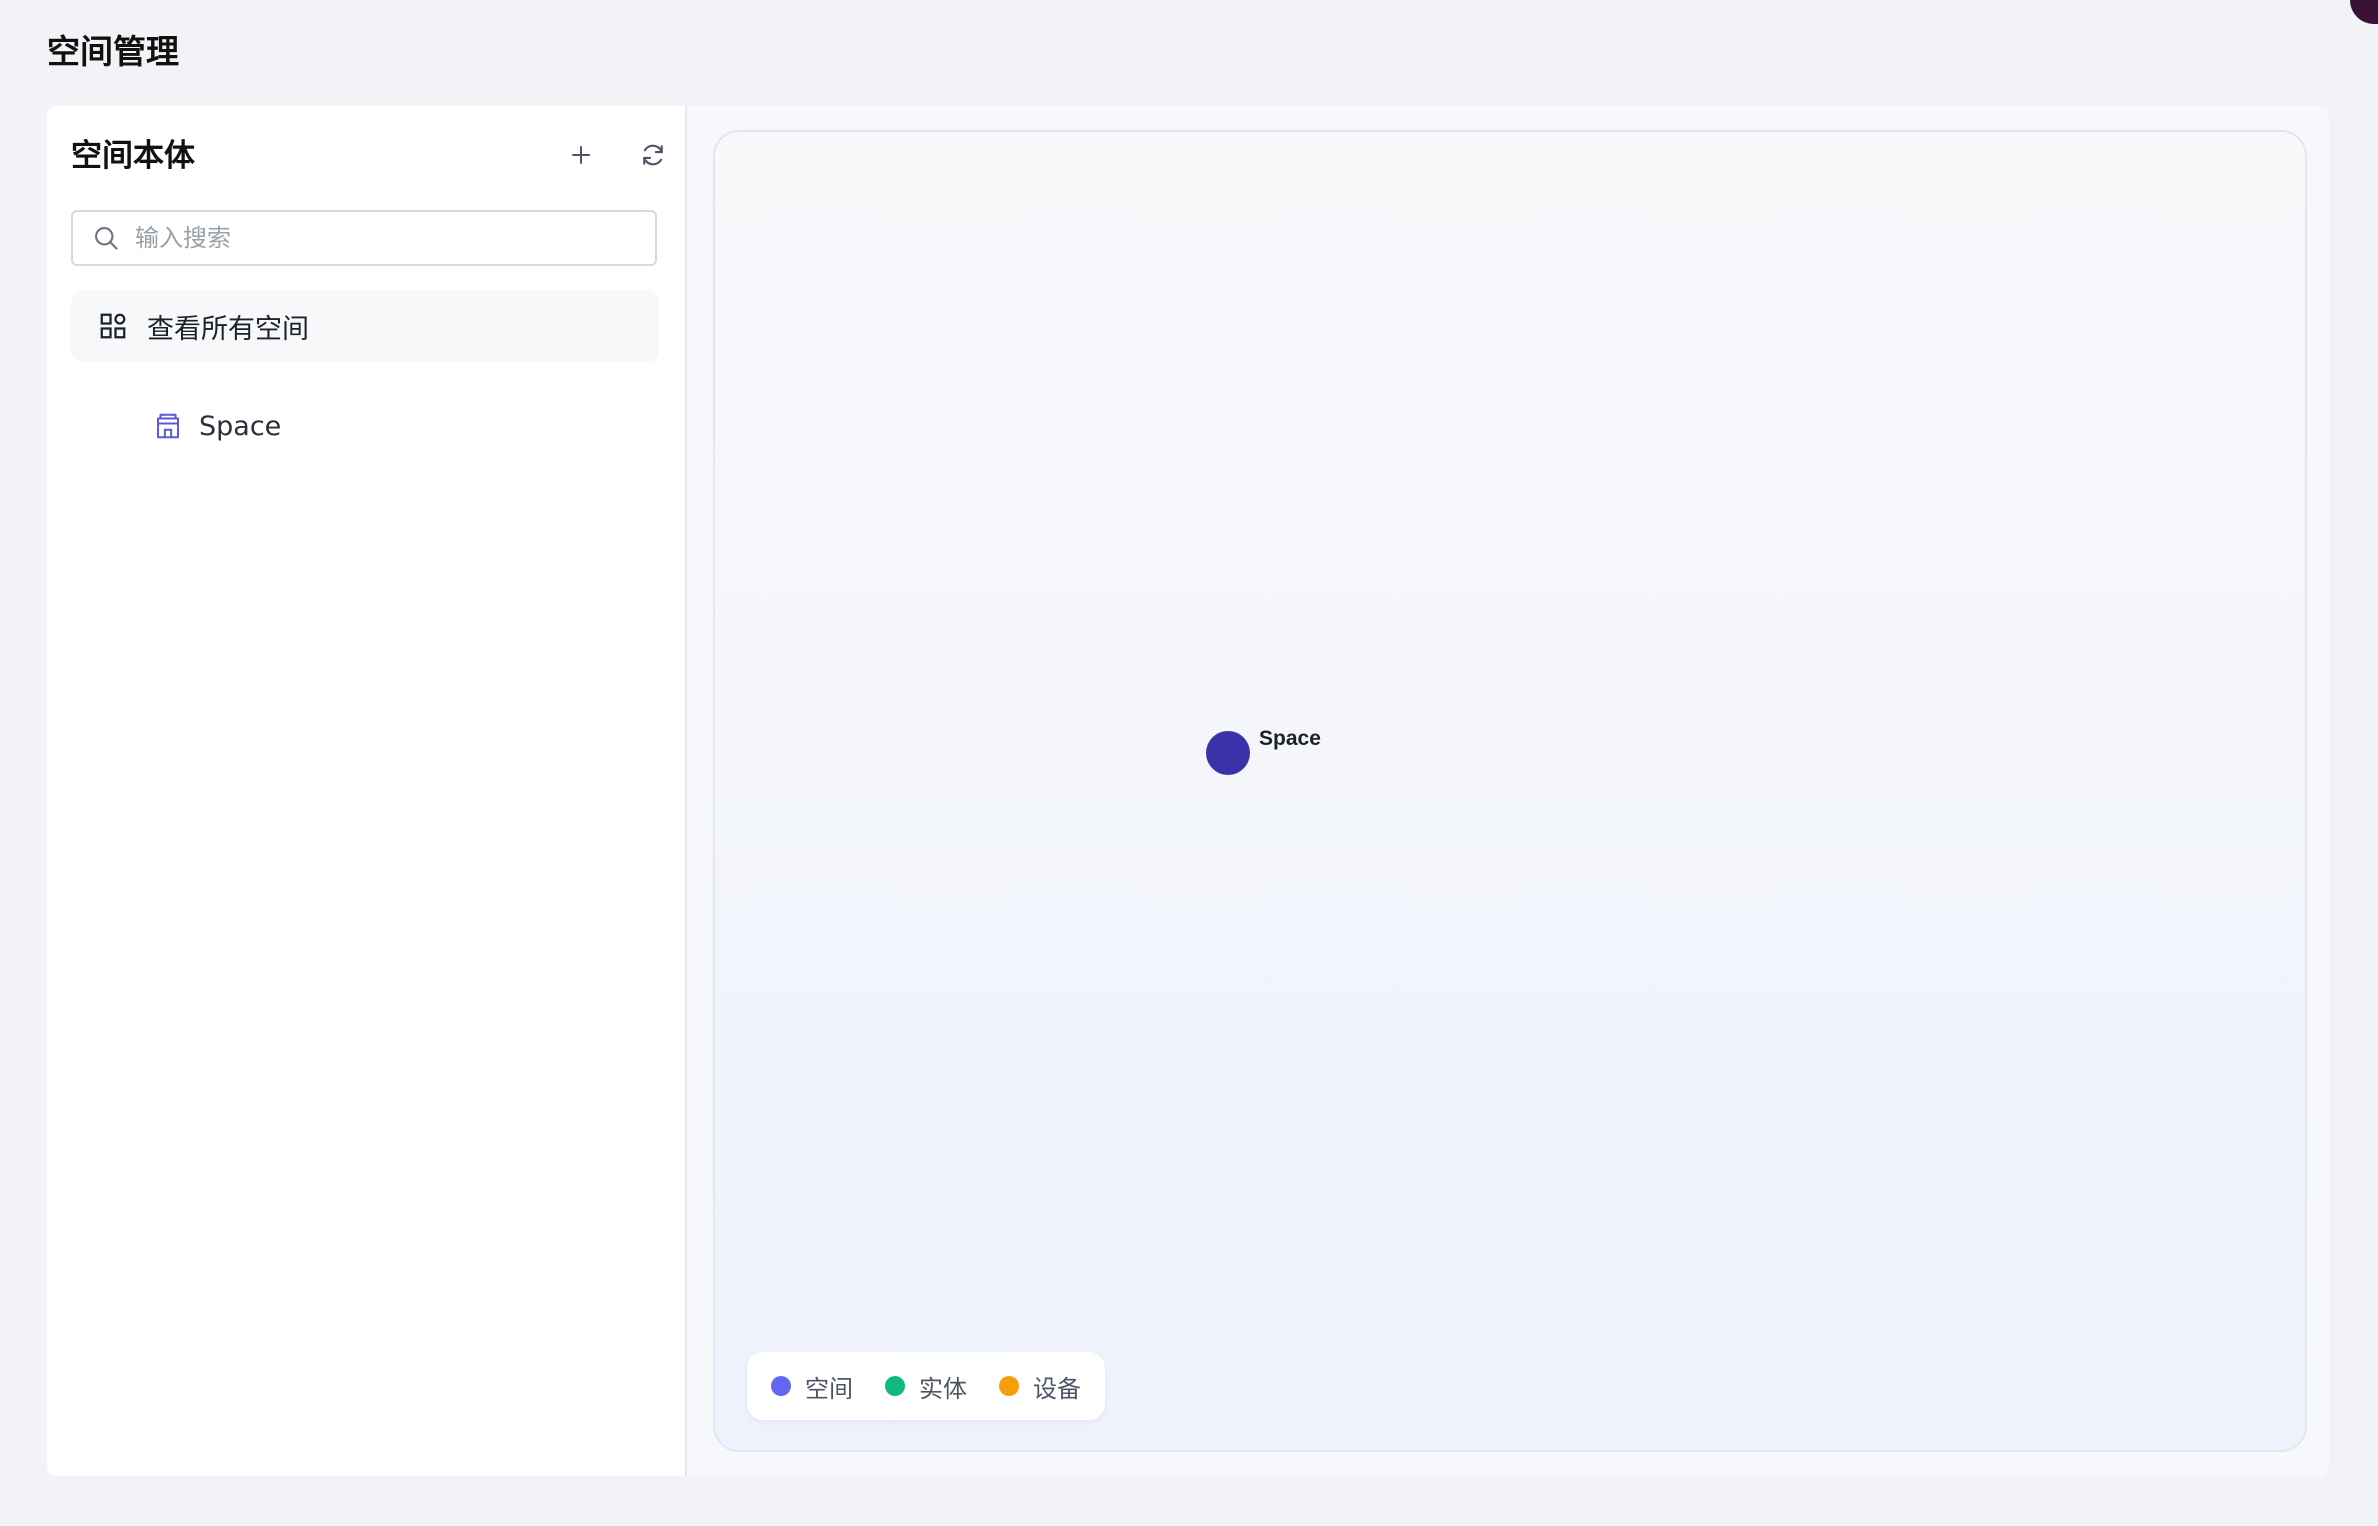 This screenshot has width=2378, height=1526. I want to click on legend-item-space: 空间, so click(812, 1386).